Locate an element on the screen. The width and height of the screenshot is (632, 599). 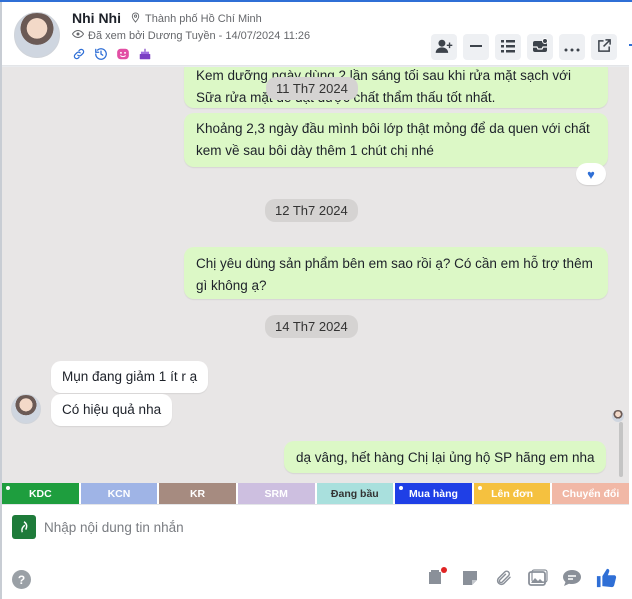
more-icon is located at coordinates (572, 47).